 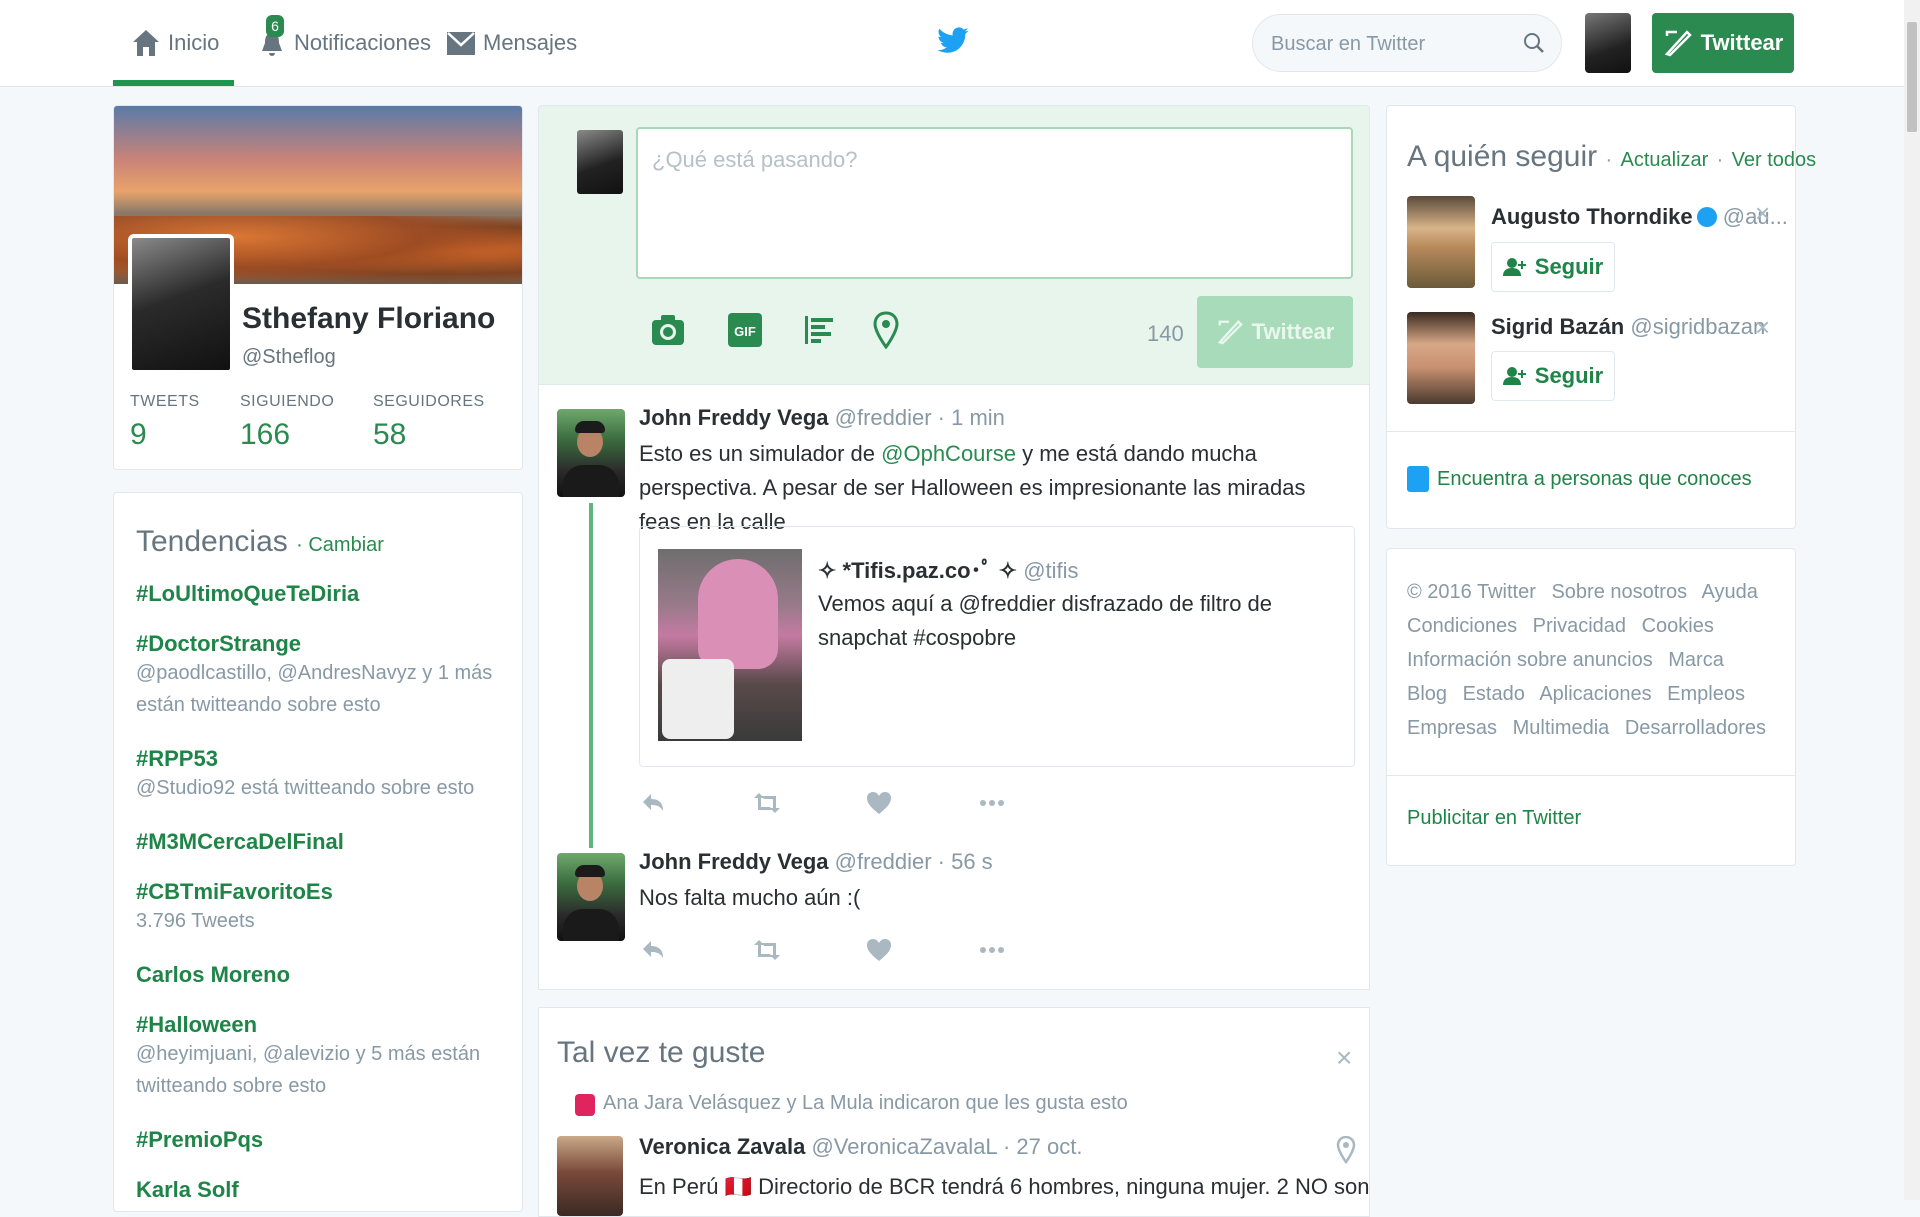 What do you see at coordinates (948, 453) in the screenshot?
I see `tweet-mention-link: @OphCourse` at bounding box center [948, 453].